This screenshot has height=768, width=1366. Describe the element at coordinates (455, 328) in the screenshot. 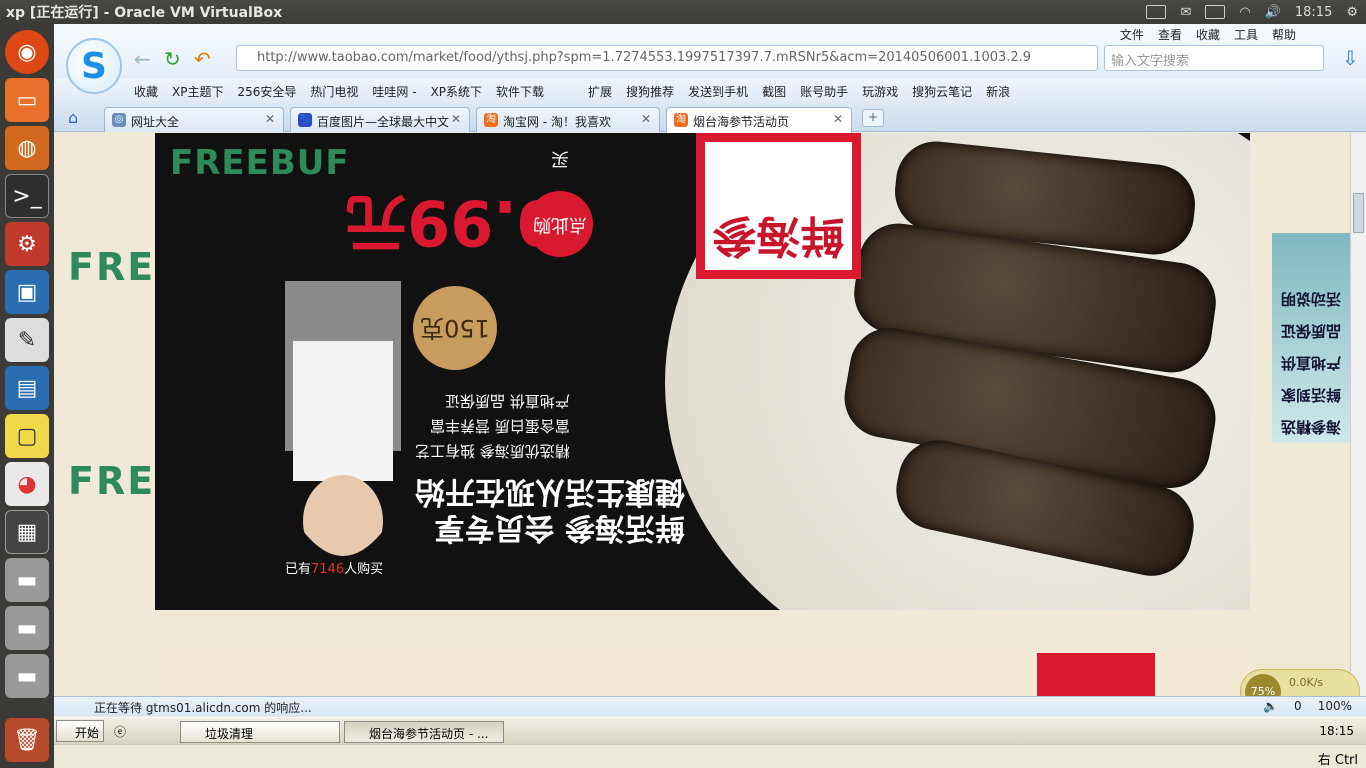

I see `weight-badge: 150克` at that location.